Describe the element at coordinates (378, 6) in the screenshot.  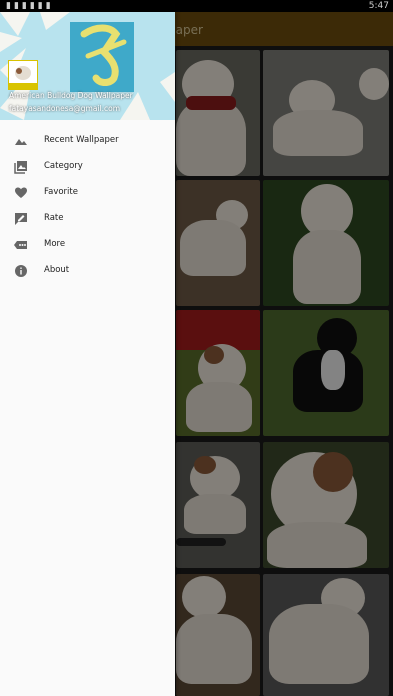
I see `status-time: 5:47` at that location.